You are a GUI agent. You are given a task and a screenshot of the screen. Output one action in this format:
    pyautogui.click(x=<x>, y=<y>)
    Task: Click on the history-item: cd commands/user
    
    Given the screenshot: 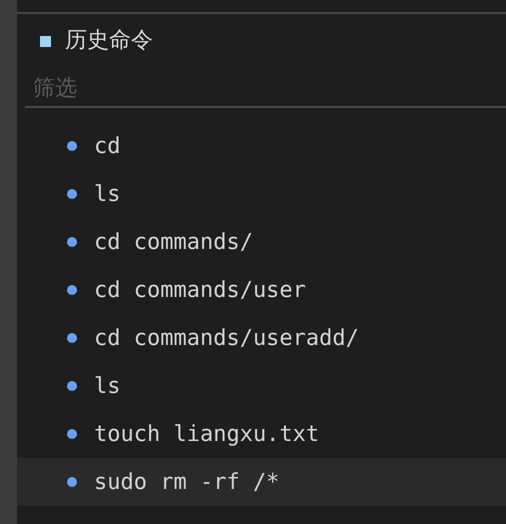 What is the action you would take?
    pyautogui.click(x=261, y=290)
    